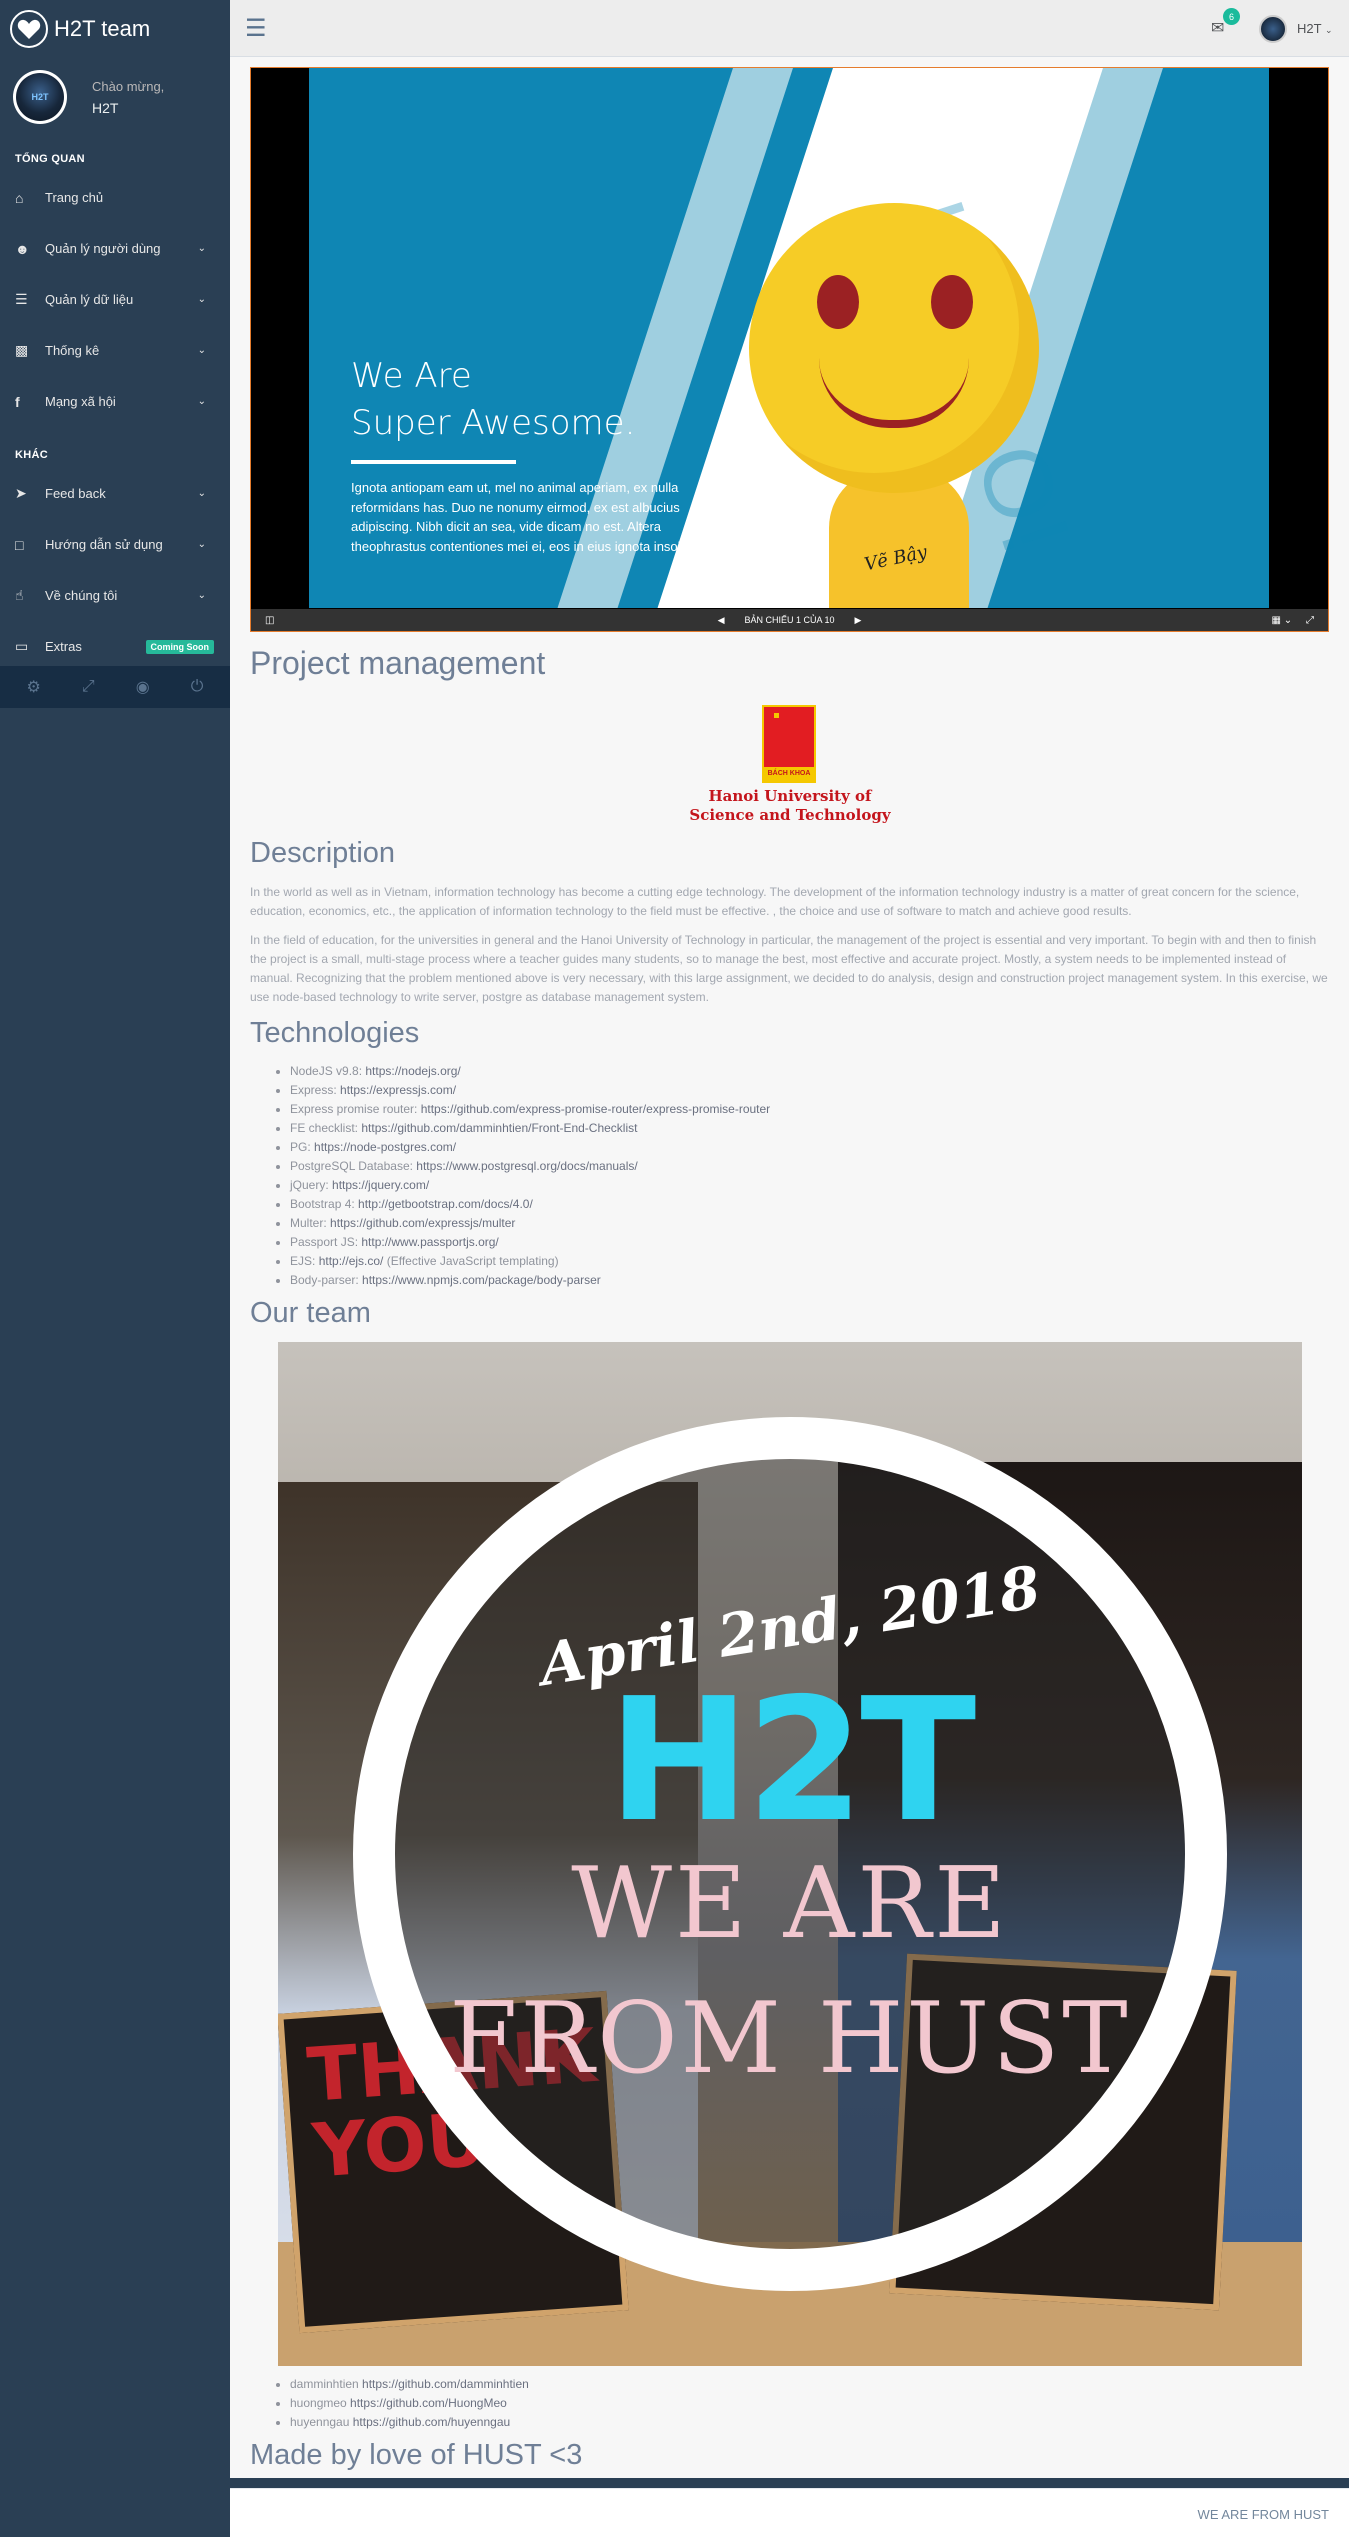 The width and height of the screenshot is (1349, 2537). What do you see at coordinates (412, 1071) in the screenshot?
I see `tech-link: https://nodejs.org/` at bounding box center [412, 1071].